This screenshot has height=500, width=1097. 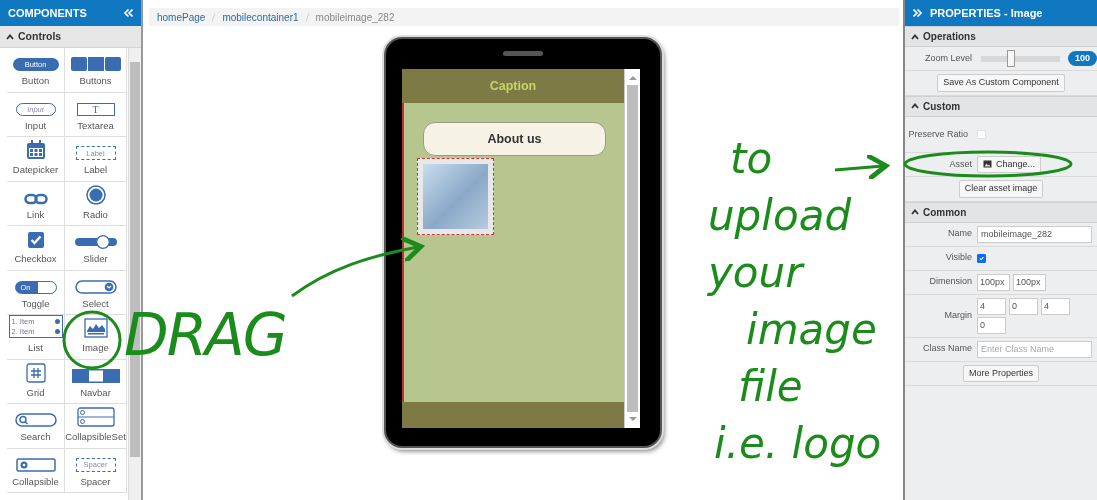 I want to click on component-tile: Collapsible, so click(x=36, y=470).